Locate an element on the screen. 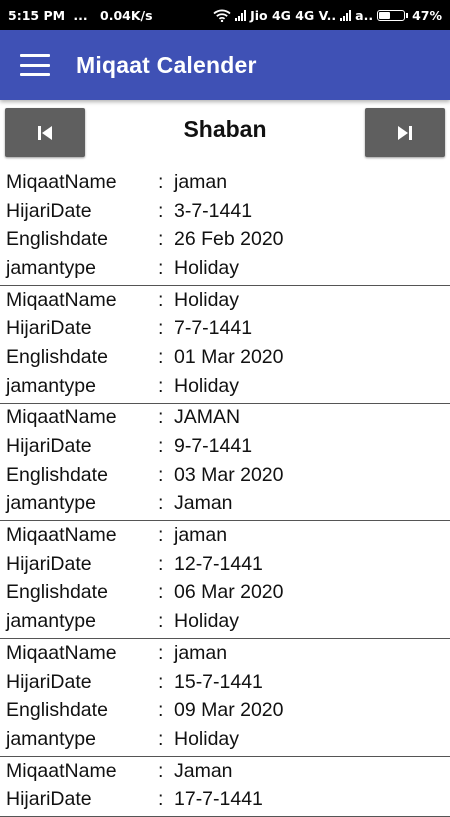 The width and height of the screenshot is (450, 817). record-field-row: MiqaatName: JAMAN is located at coordinates (225, 418).